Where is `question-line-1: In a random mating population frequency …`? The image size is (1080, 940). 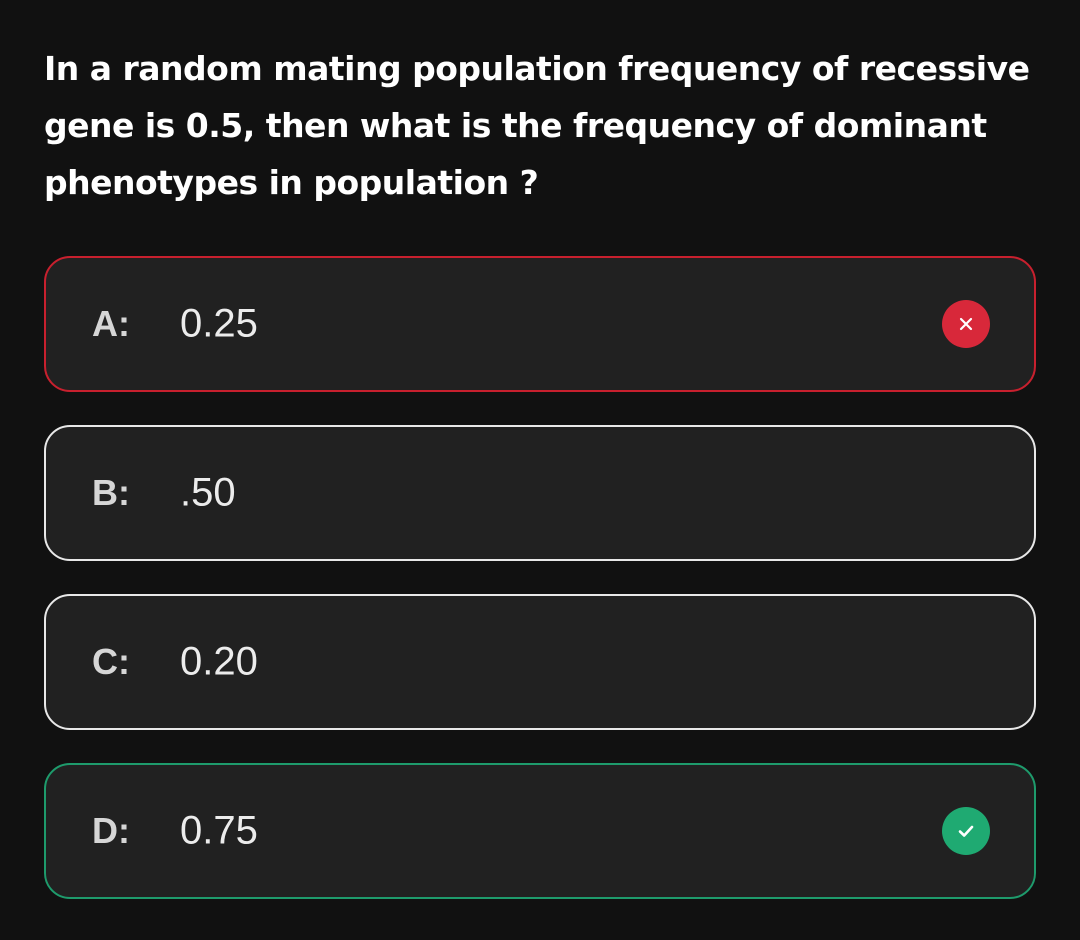
question-line-1: In a random mating population frequency … is located at coordinates (537, 68).